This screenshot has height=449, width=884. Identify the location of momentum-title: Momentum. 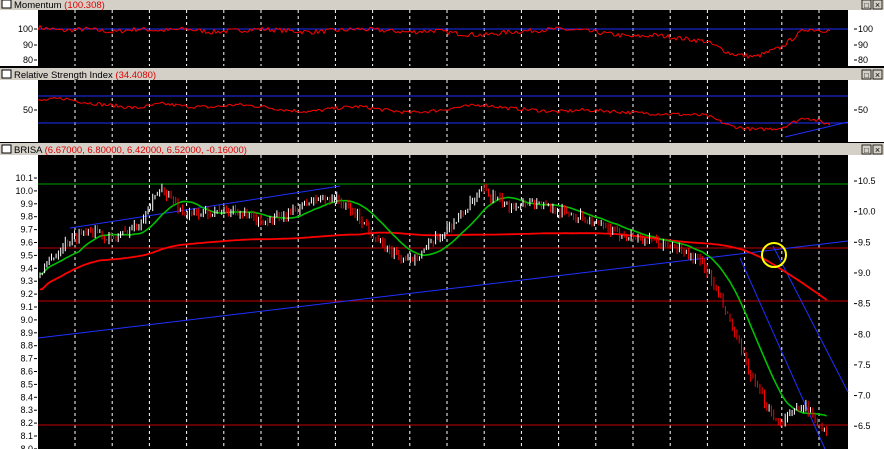
(38, 5).